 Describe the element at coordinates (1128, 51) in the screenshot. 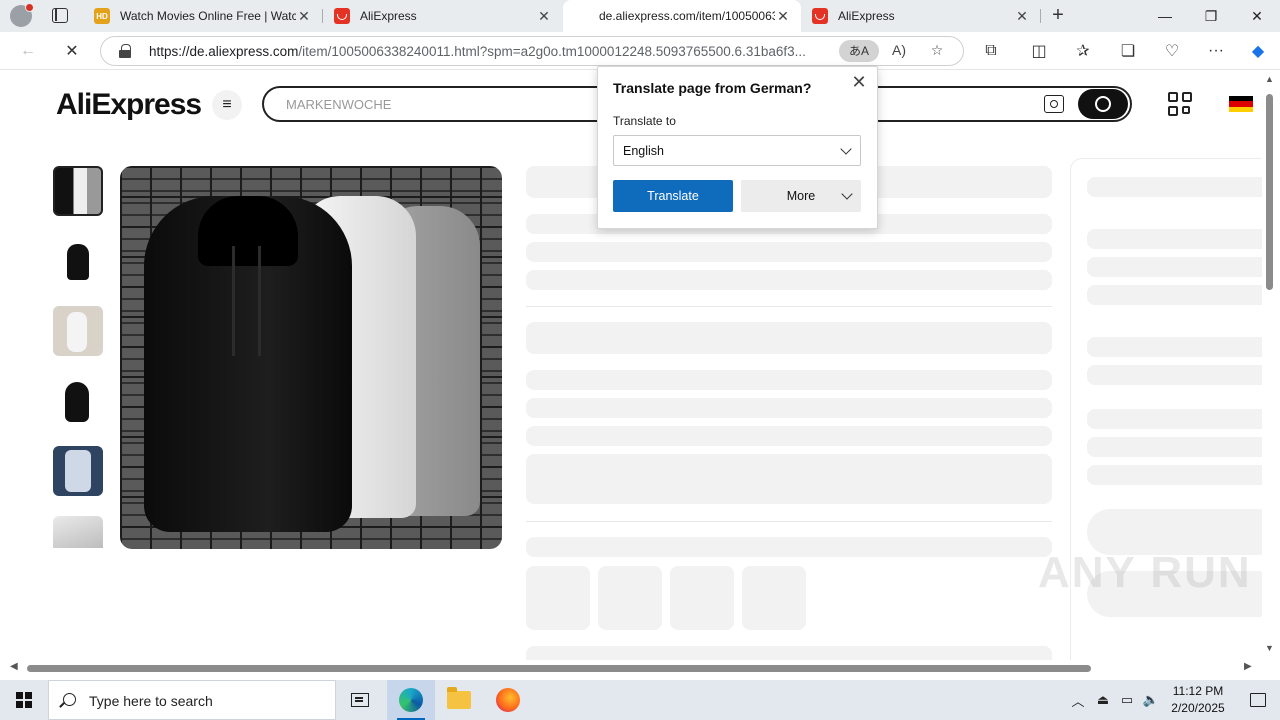

I see `collections-icon: ❏` at that location.